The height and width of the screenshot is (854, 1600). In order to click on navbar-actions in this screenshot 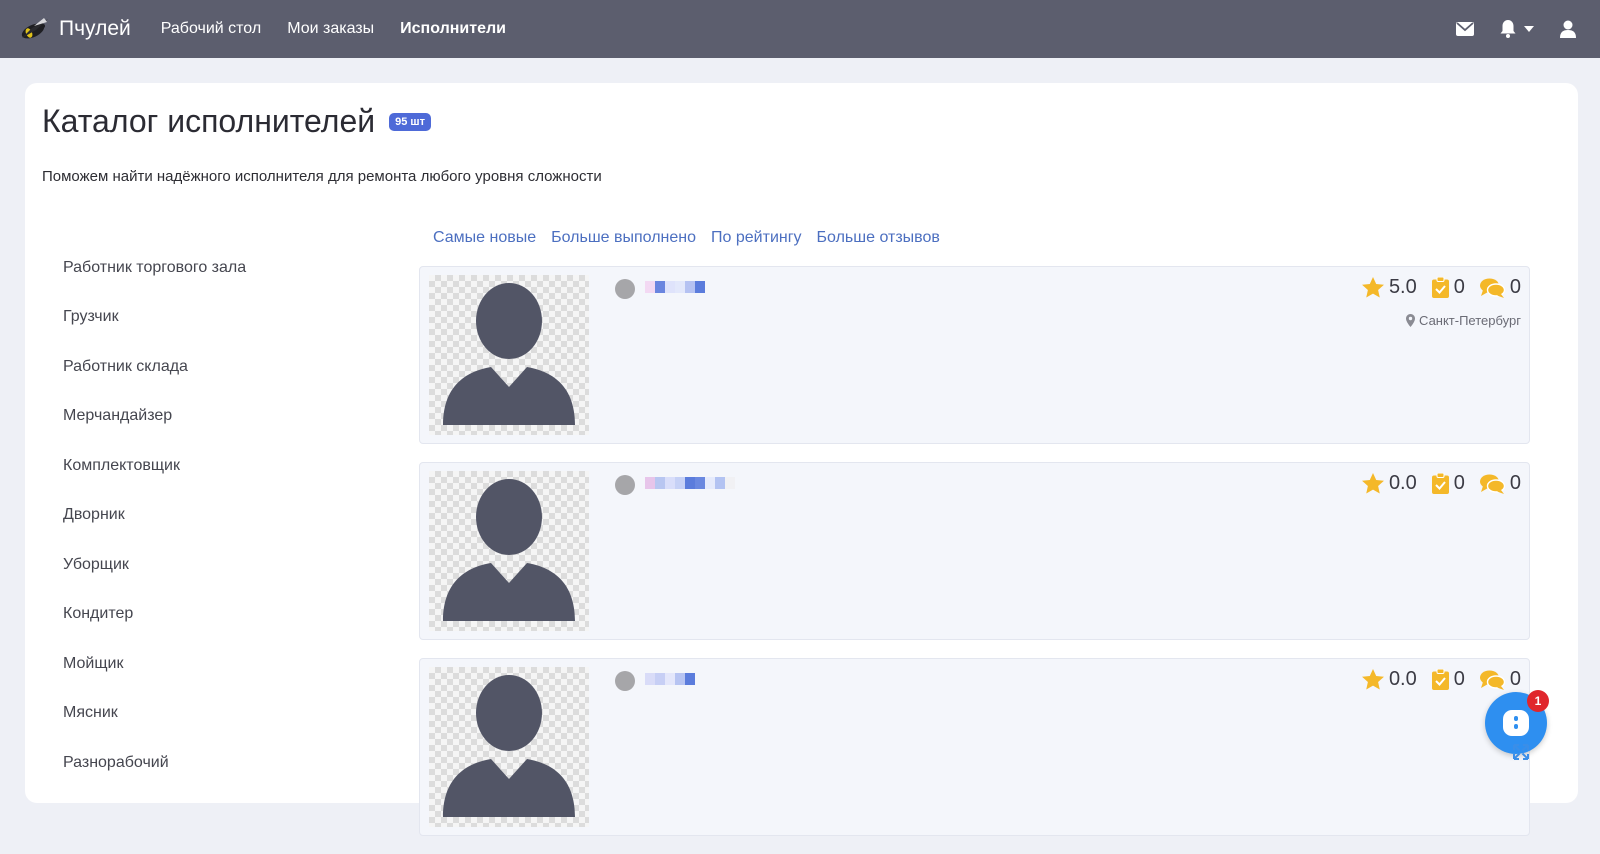, I will do `click(1503, 29)`.